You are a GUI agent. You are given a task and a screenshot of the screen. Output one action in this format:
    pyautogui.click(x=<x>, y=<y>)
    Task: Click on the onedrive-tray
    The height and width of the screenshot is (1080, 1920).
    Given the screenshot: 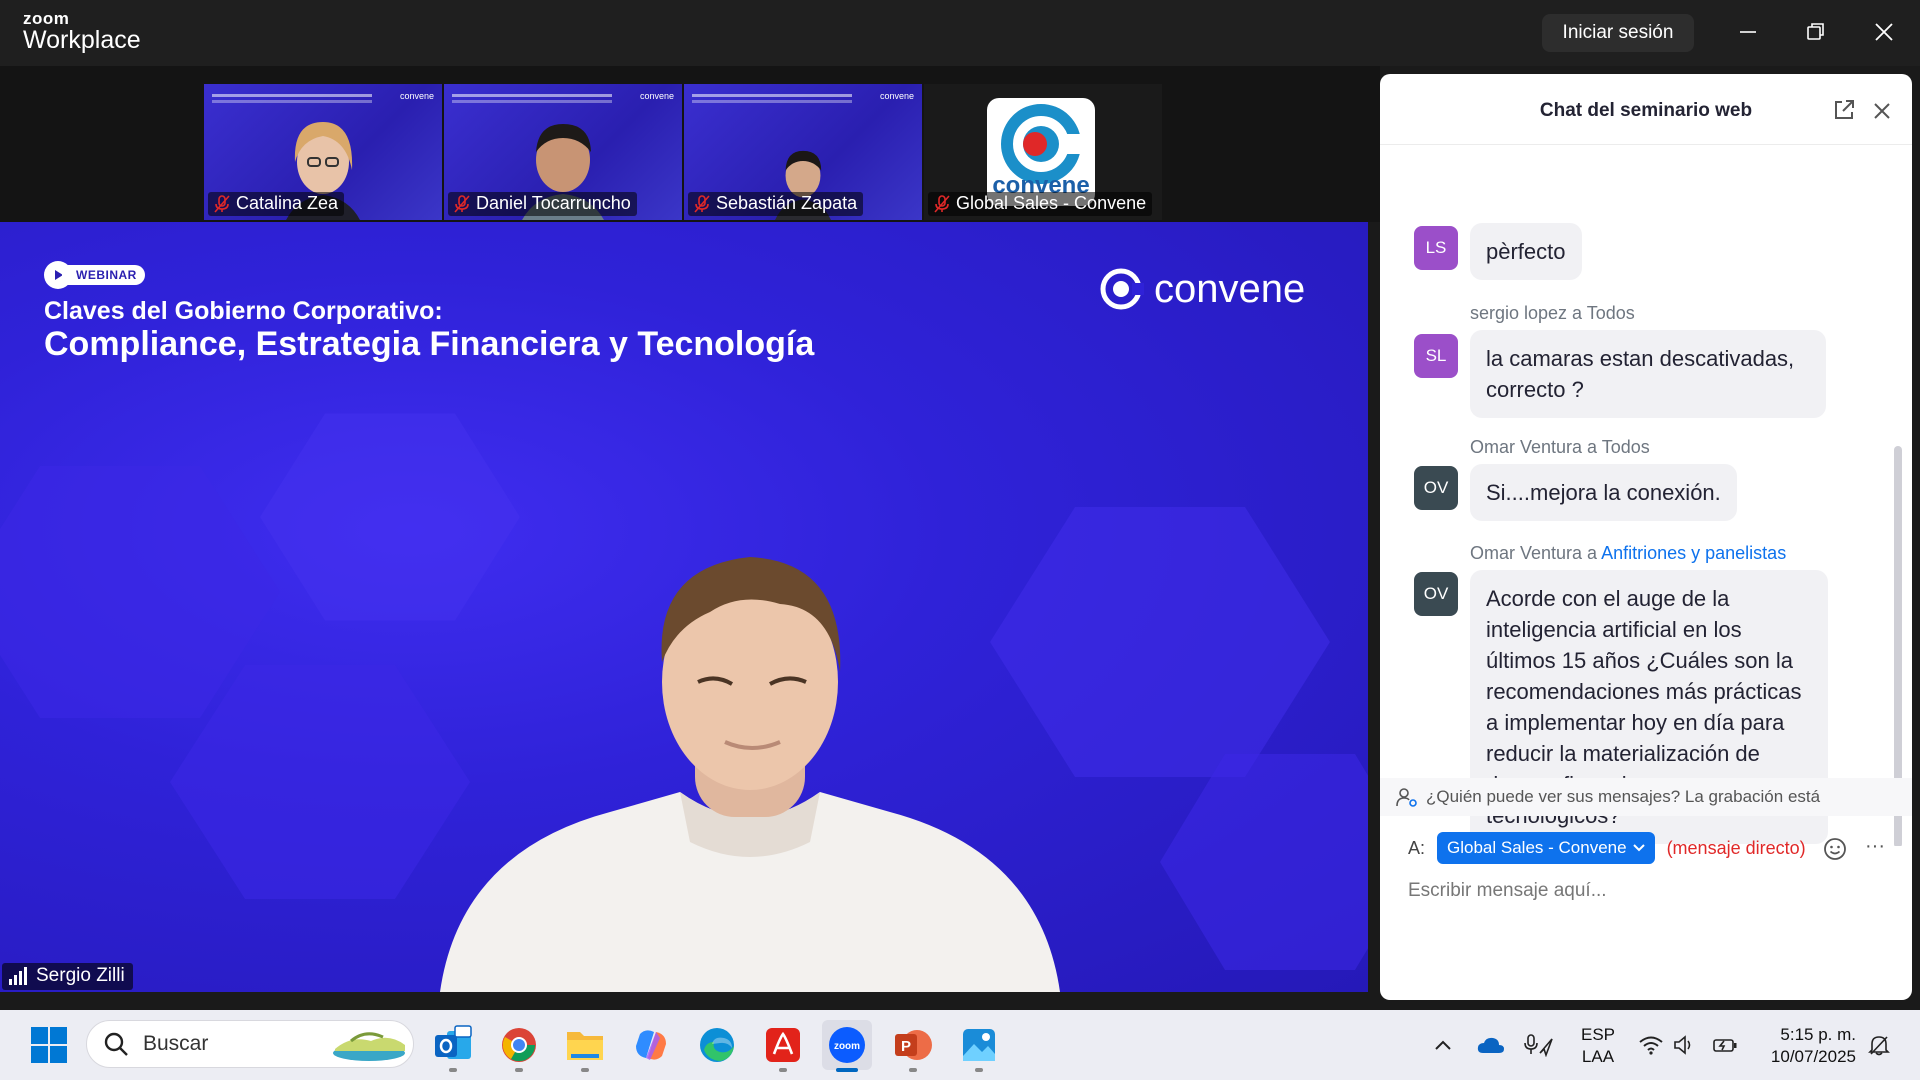 What is the action you would take?
    pyautogui.click(x=1491, y=1045)
    